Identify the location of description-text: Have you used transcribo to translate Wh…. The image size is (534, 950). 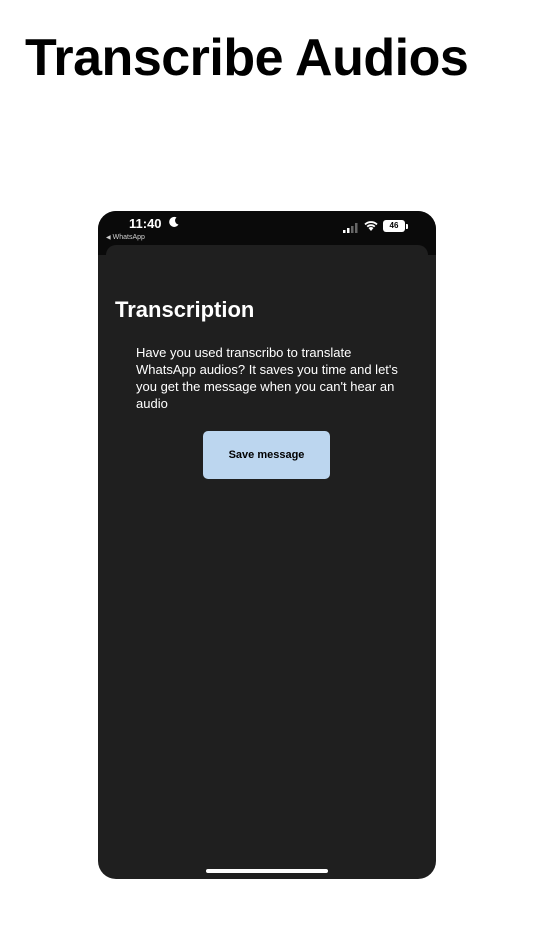
(267, 378).